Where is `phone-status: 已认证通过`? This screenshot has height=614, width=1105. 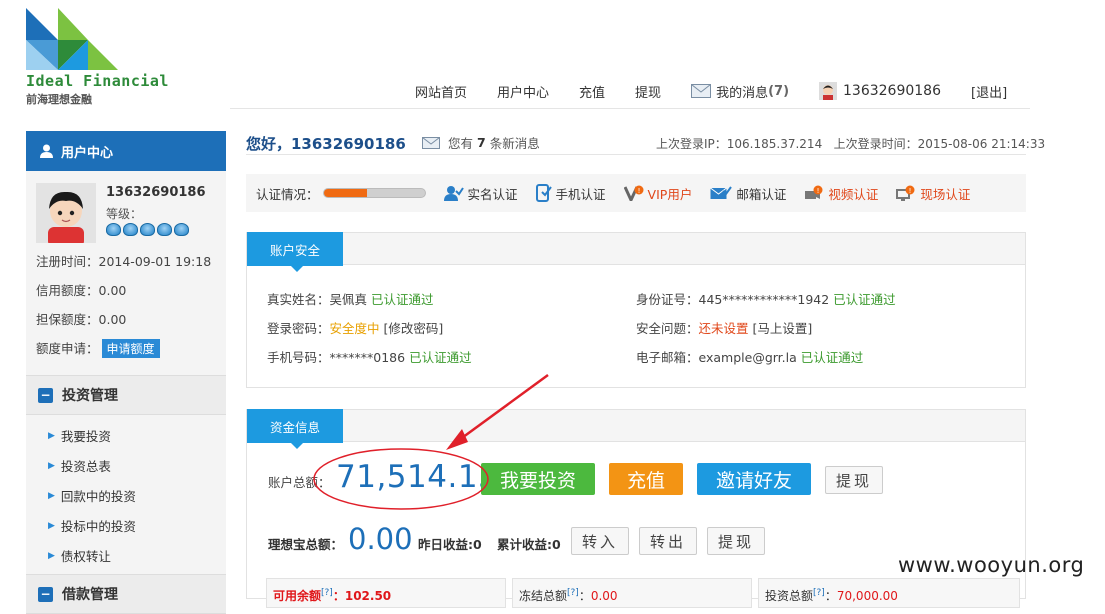
phone-status: 已认证通过 is located at coordinates (440, 357).